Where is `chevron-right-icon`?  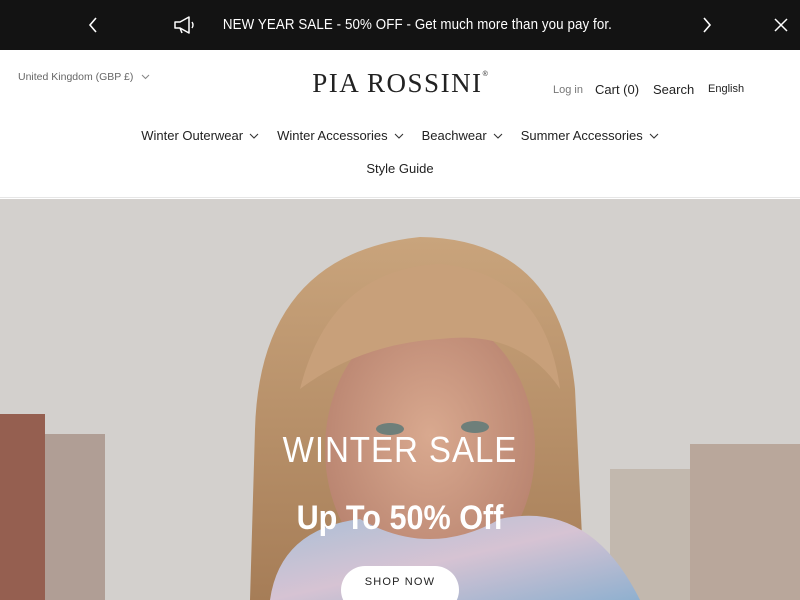 chevron-right-icon is located at coordinates (707, 25).